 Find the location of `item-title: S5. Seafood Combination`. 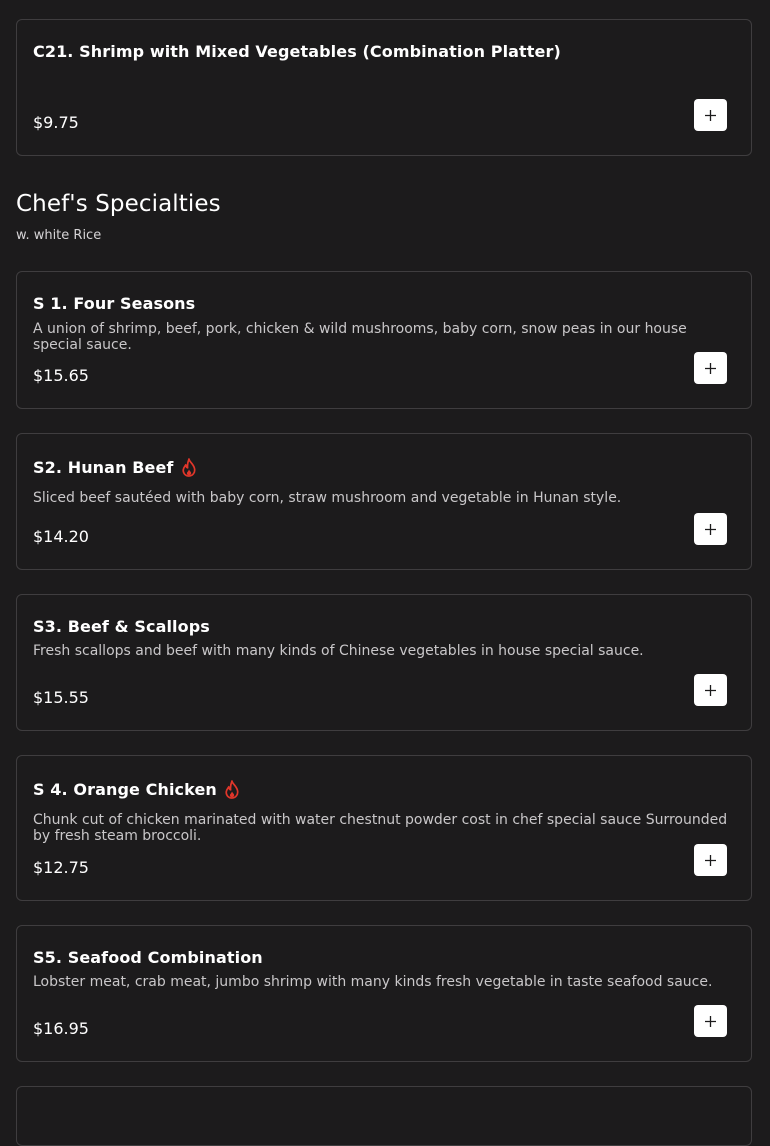

item-title: S5. Seafood Combination is located at coordinates (148, 957).